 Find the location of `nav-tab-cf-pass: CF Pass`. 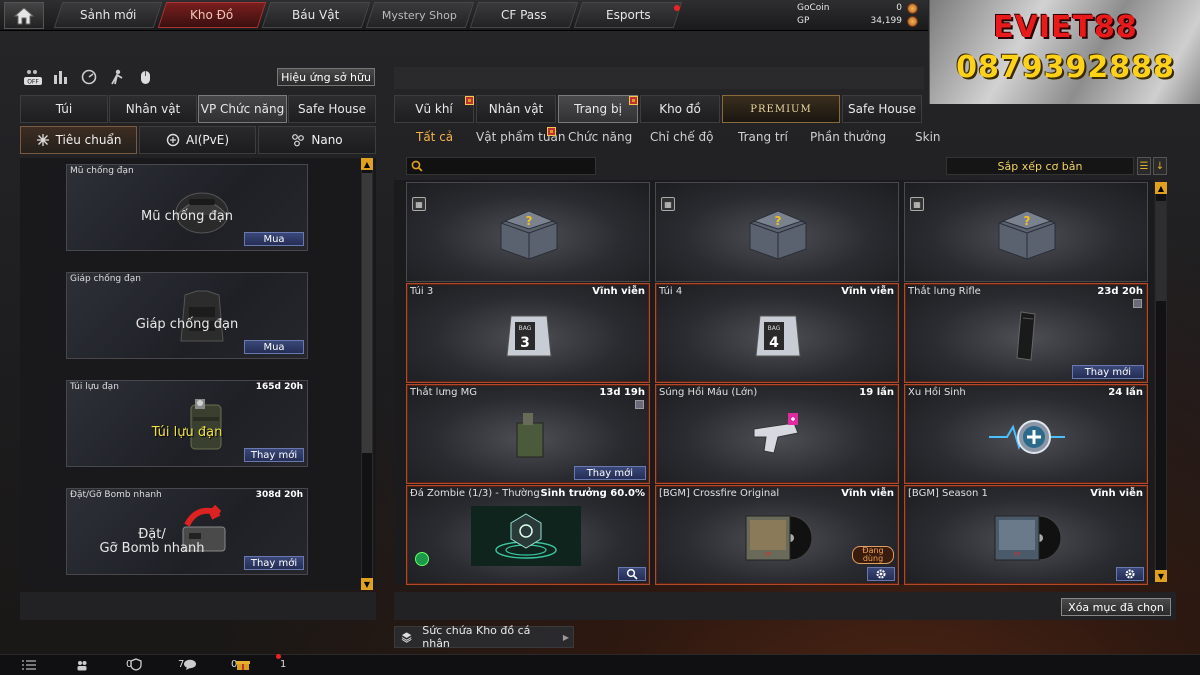

nav-tab-cf-pass: CF Pass is located at coordinates (524, 15).